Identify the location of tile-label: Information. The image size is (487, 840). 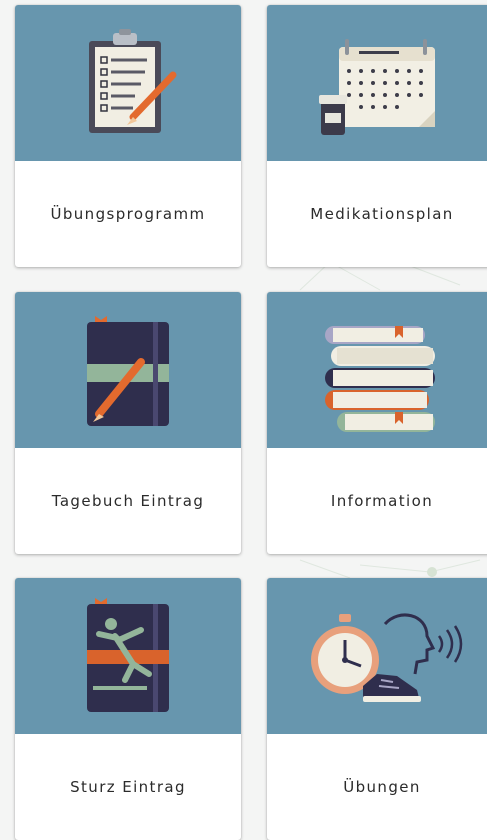
(382, 501).